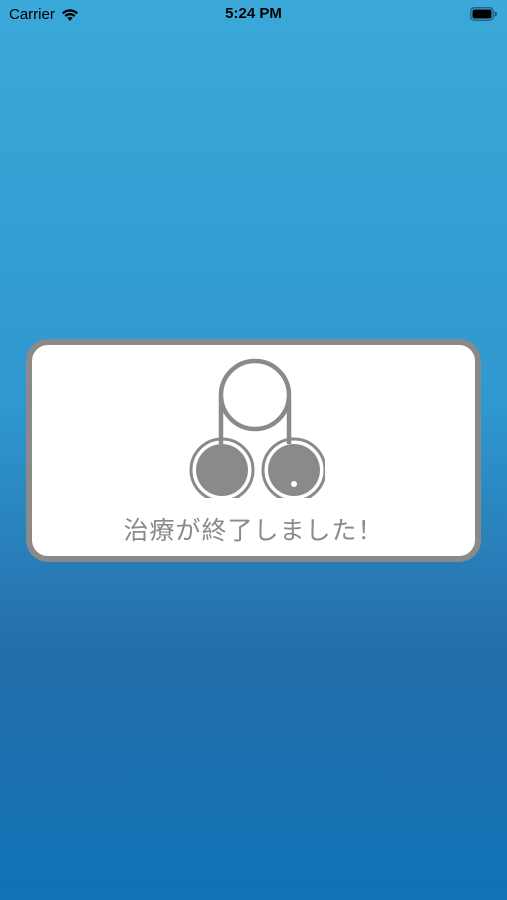  Describe the element at coordinates (483, 14) in the screenshot. I see `battery-icon` at that location.